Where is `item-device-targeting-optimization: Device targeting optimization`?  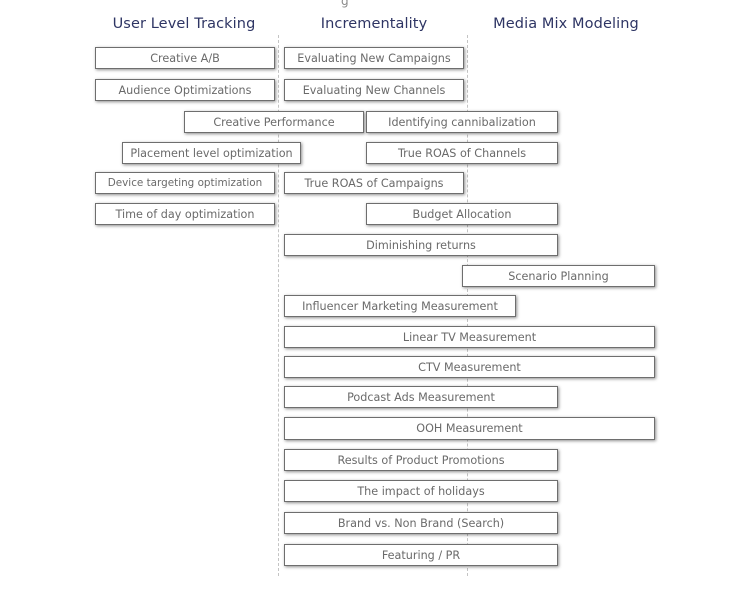 item-device-targeting-optimization: Device targeting optimization is located at coordinates (185, 183).